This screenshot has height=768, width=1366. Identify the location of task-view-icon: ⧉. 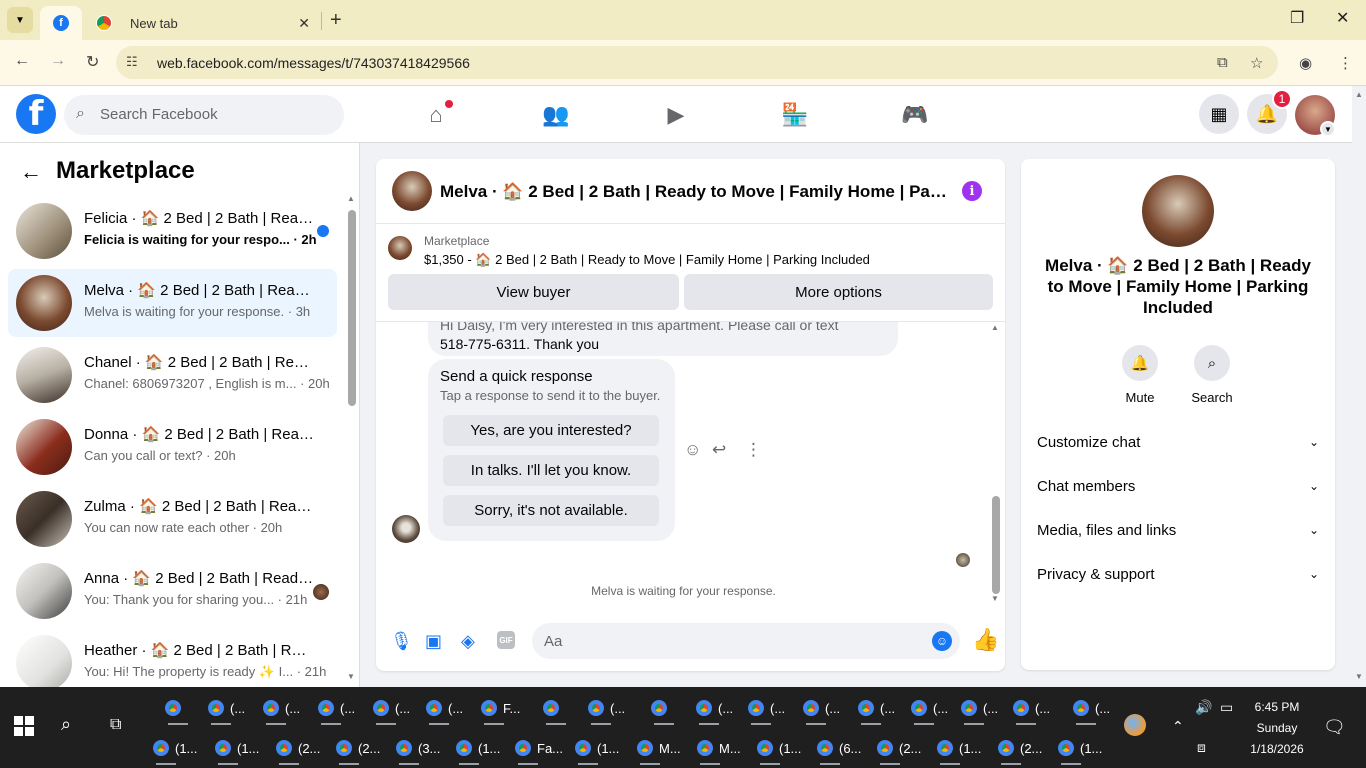
(115, 725).